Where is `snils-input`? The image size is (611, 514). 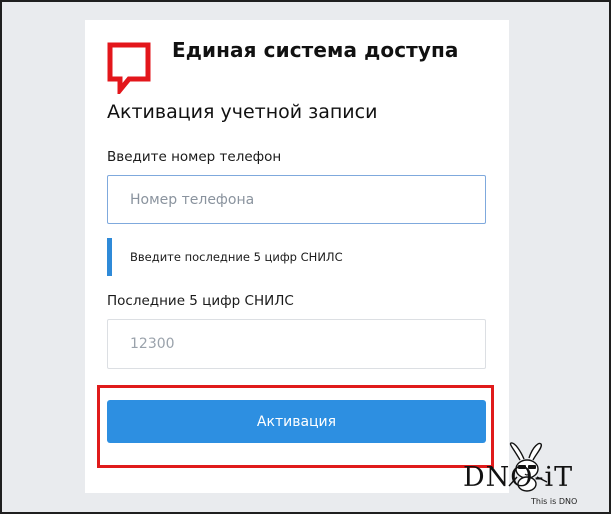 snils-input is located at coordinates (296, 344).